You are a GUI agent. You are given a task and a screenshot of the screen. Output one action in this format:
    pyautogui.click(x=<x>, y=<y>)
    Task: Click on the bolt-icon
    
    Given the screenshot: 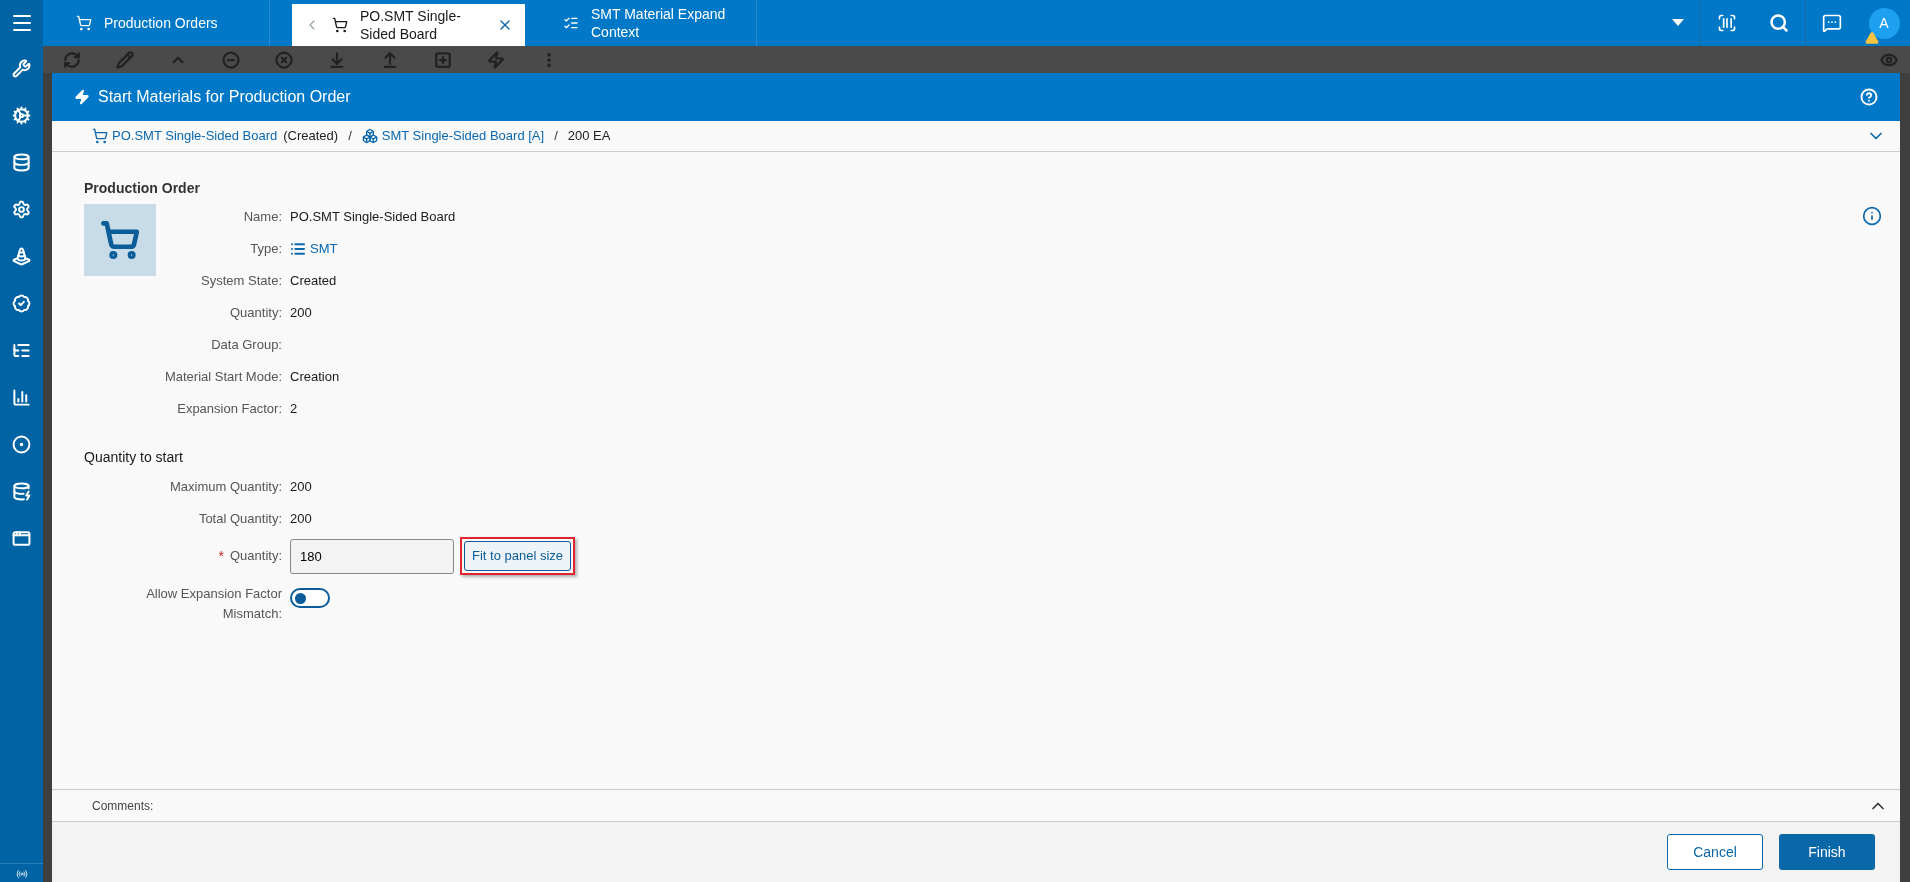 What is the action you would take?
    pyautogui.click(x=82, y=97)
    